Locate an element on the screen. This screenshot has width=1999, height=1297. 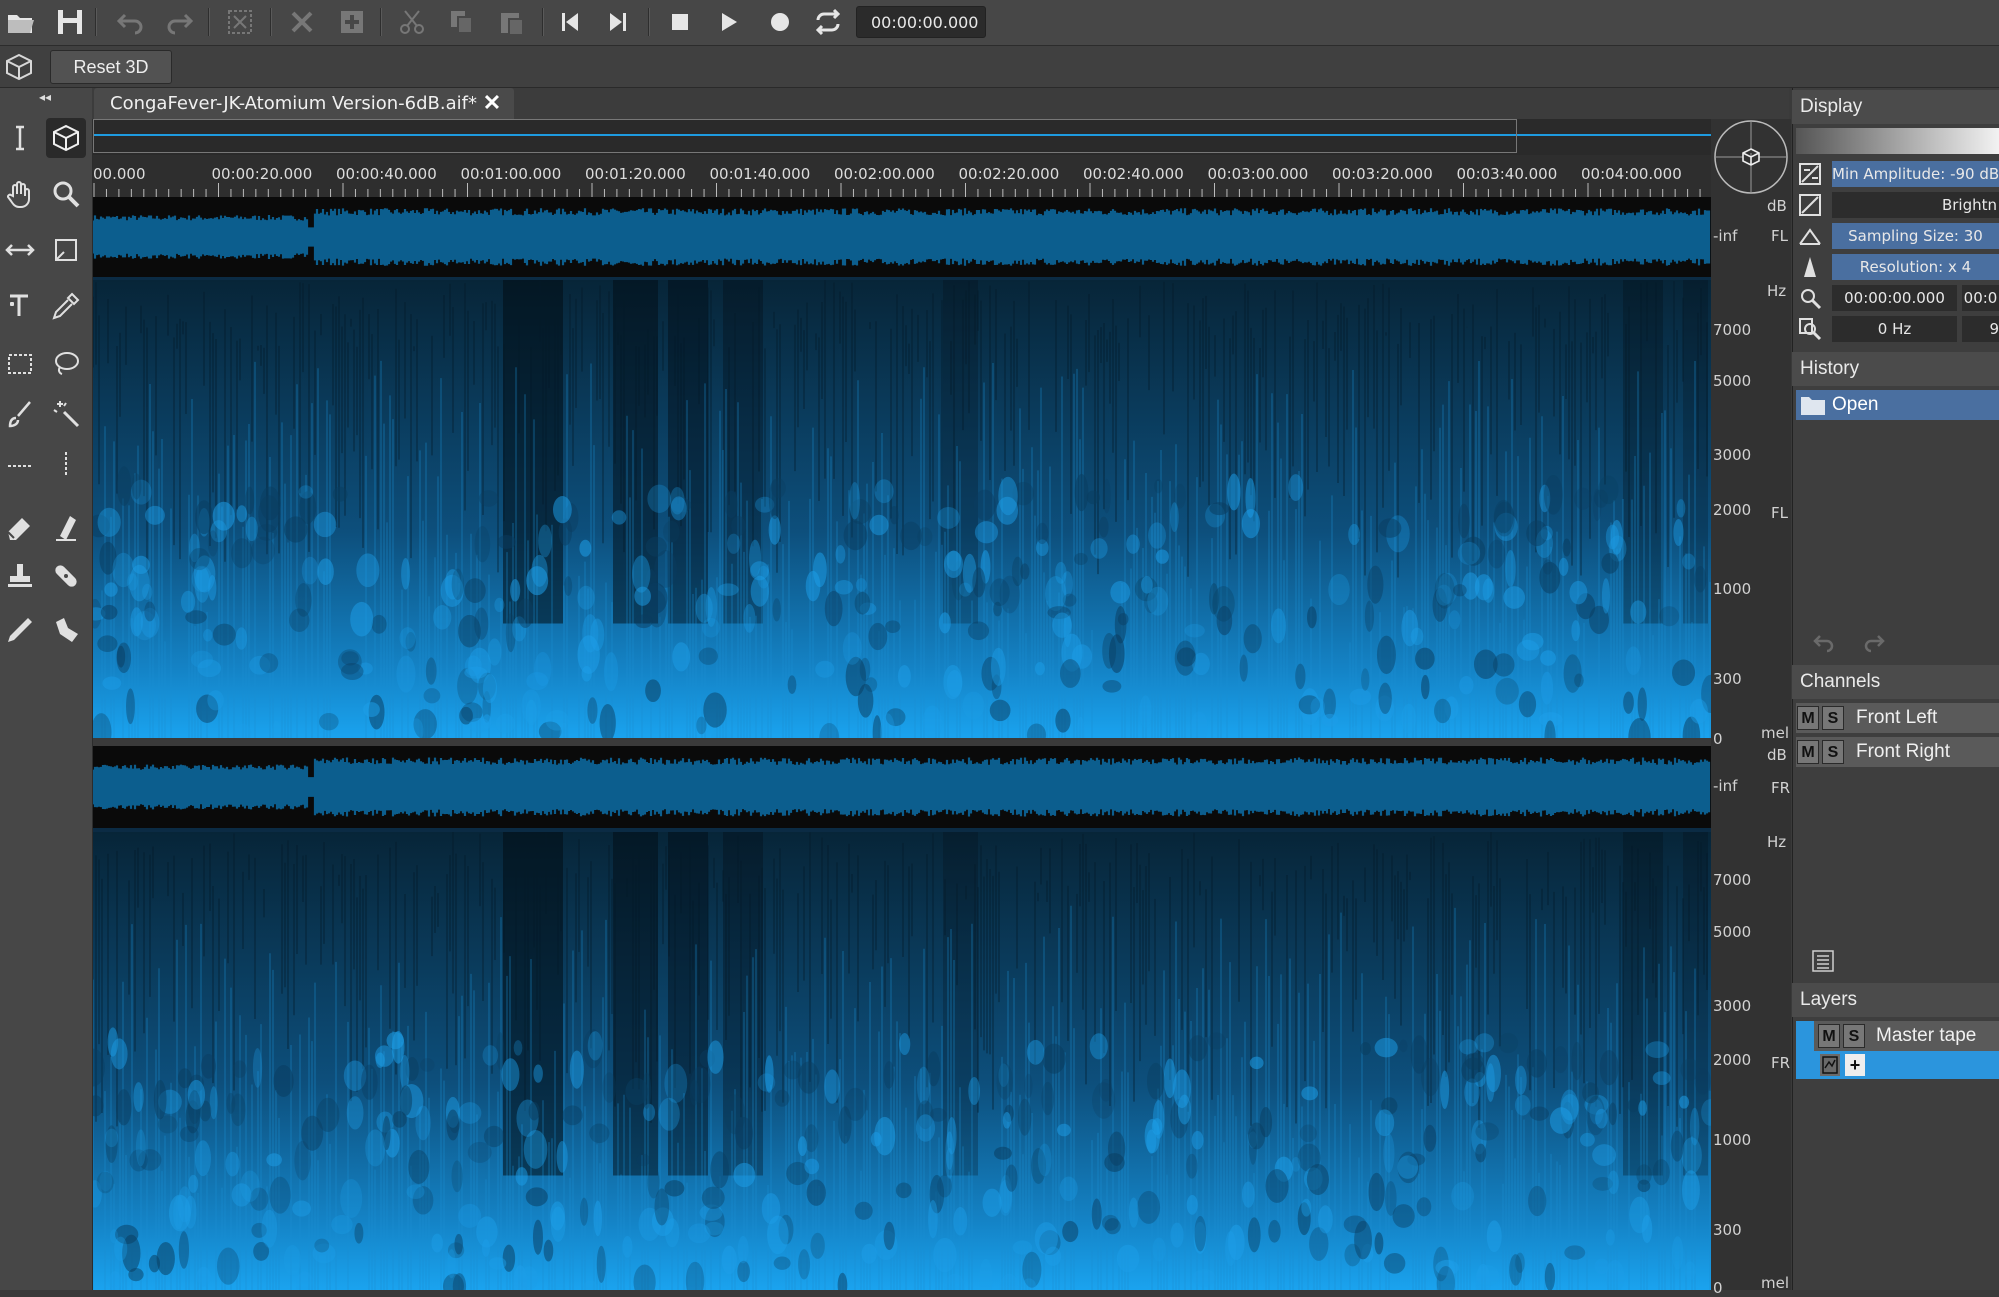
harmonic-tool-icon is located at coordinates (66, 630).